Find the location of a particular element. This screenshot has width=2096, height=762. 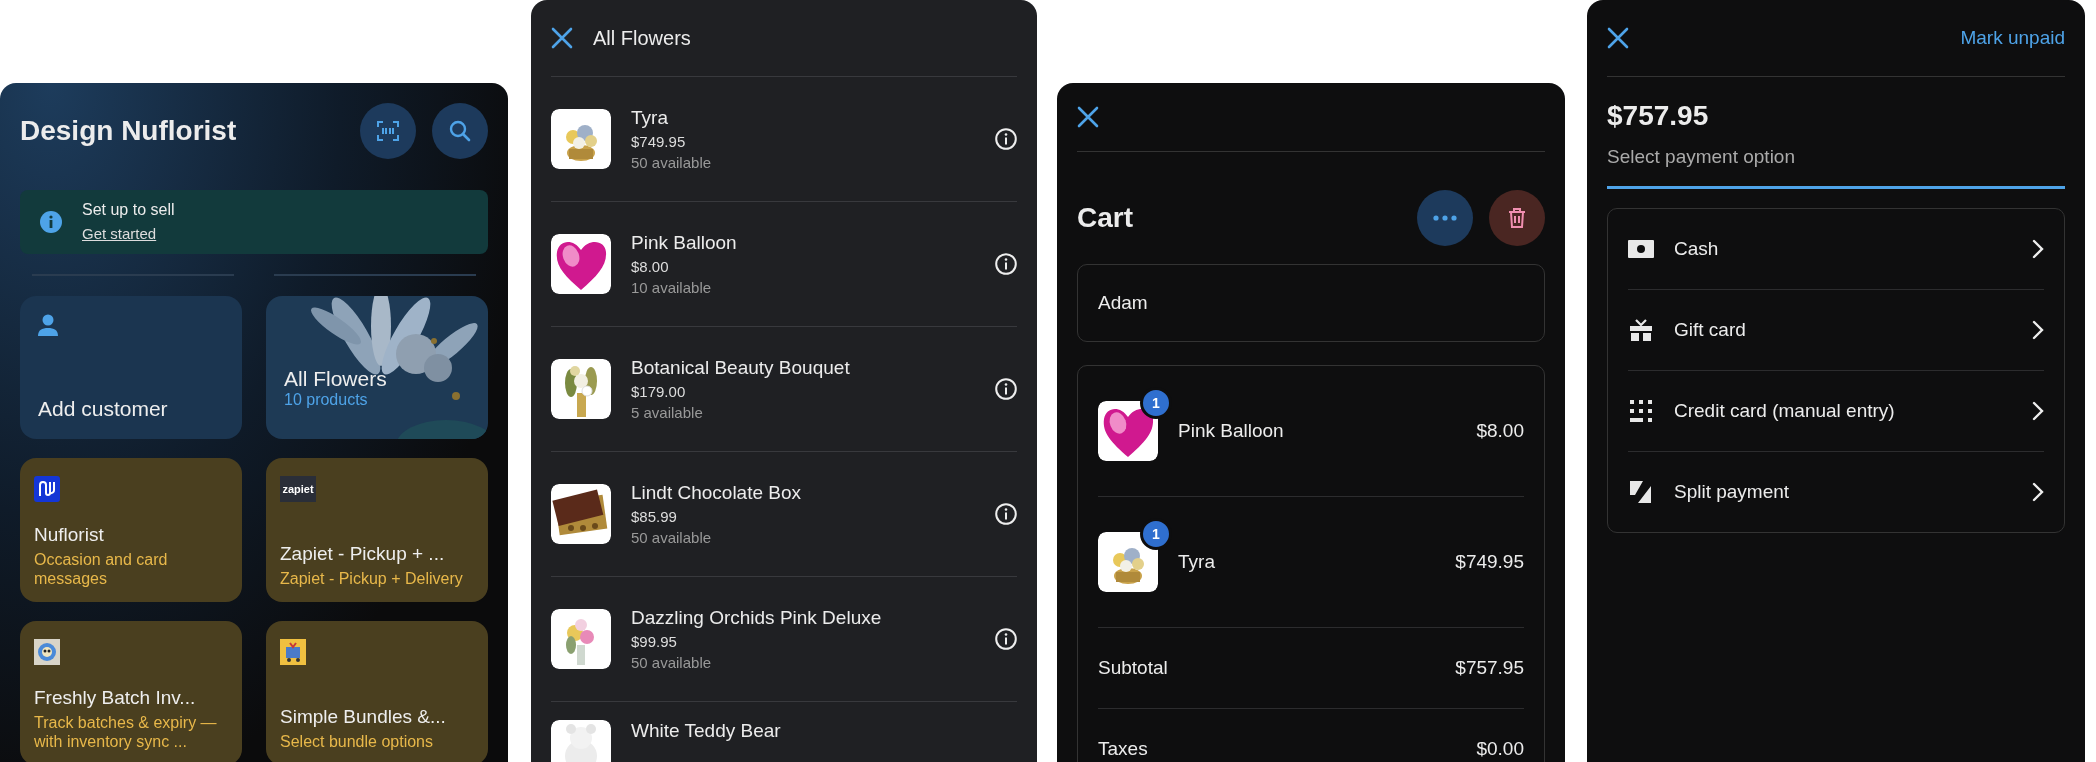

product-price: $99.95 is located at coordinates (654, 641).